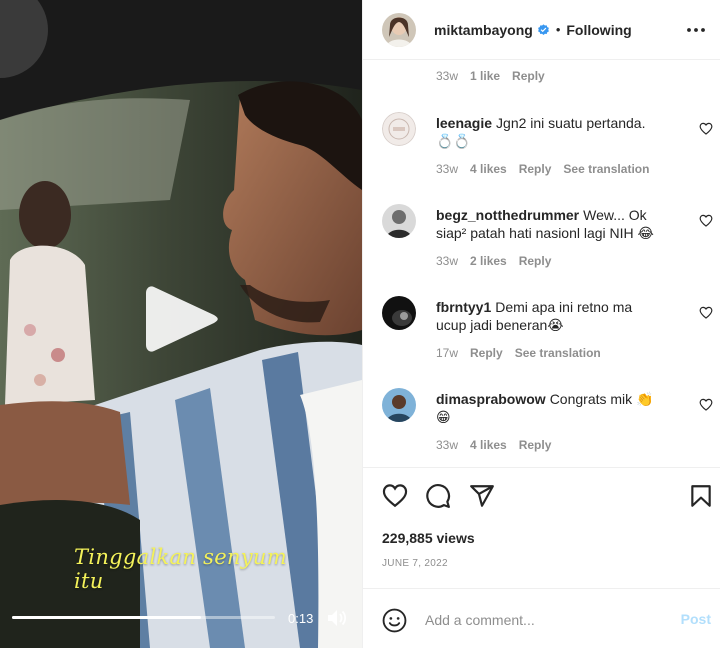 The image size is (720, 648). I want to click on post-actions, so click(541, 498).